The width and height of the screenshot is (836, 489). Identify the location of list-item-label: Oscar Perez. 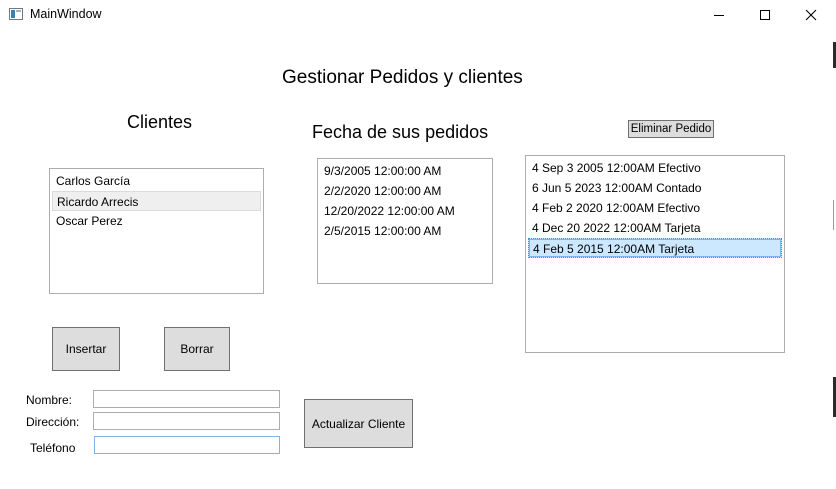
(89, 221).